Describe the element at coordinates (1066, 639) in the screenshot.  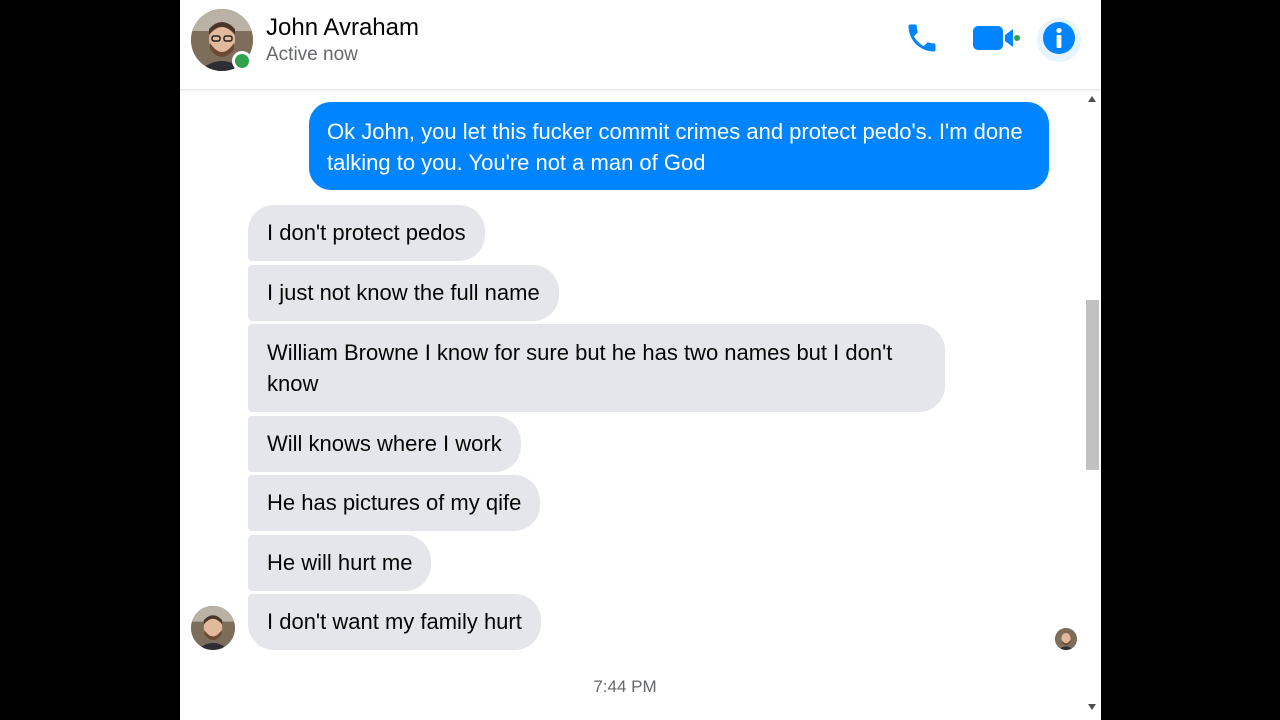
I see `read-receipt-avatar` at that location.